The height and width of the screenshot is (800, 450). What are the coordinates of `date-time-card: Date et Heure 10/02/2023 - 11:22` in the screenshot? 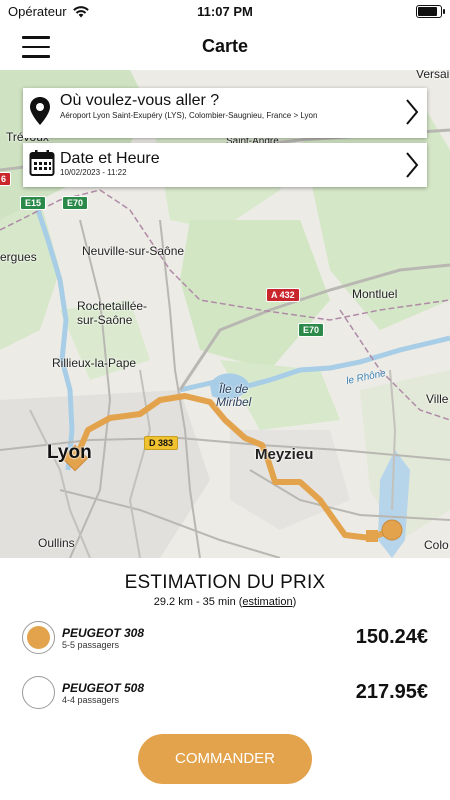 It's located at (225, 165).